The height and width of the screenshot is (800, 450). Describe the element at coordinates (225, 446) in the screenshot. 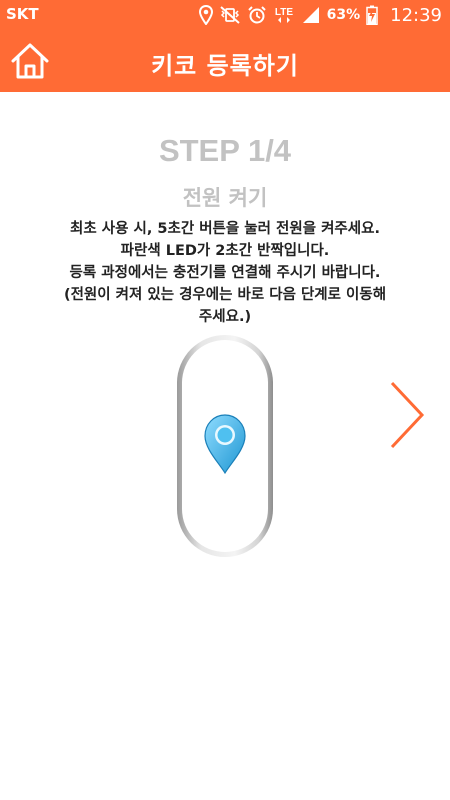

I see `device-illustration` at that location.